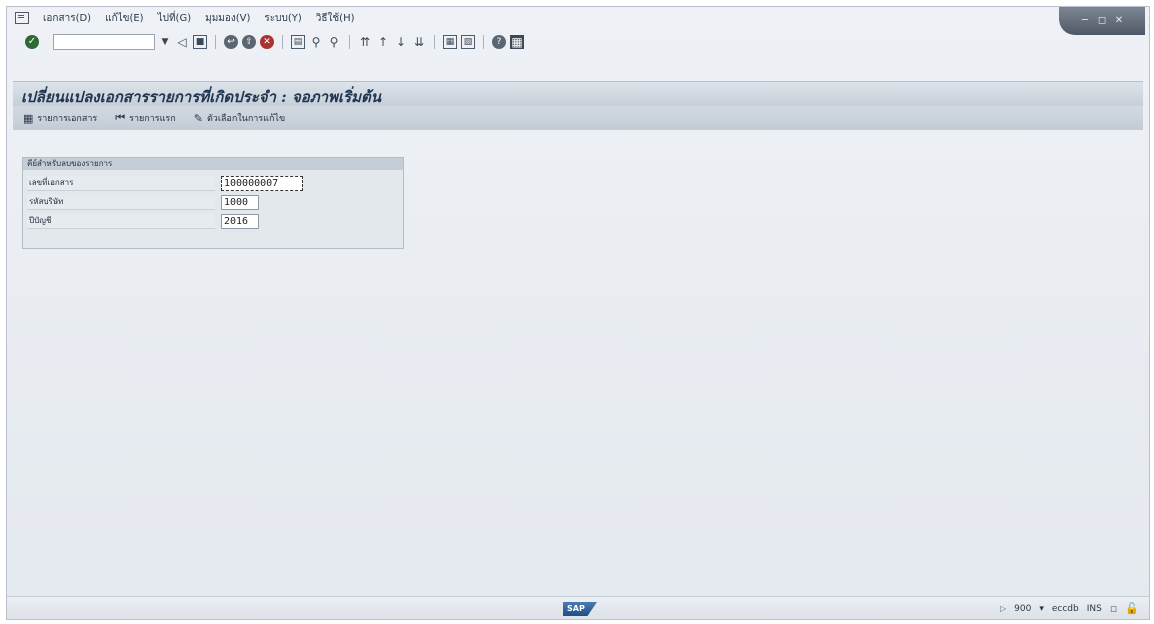  Describe the element at coordinates (334, 42) in the screenshot. I see `find-next-icon: ⚲` at that location.